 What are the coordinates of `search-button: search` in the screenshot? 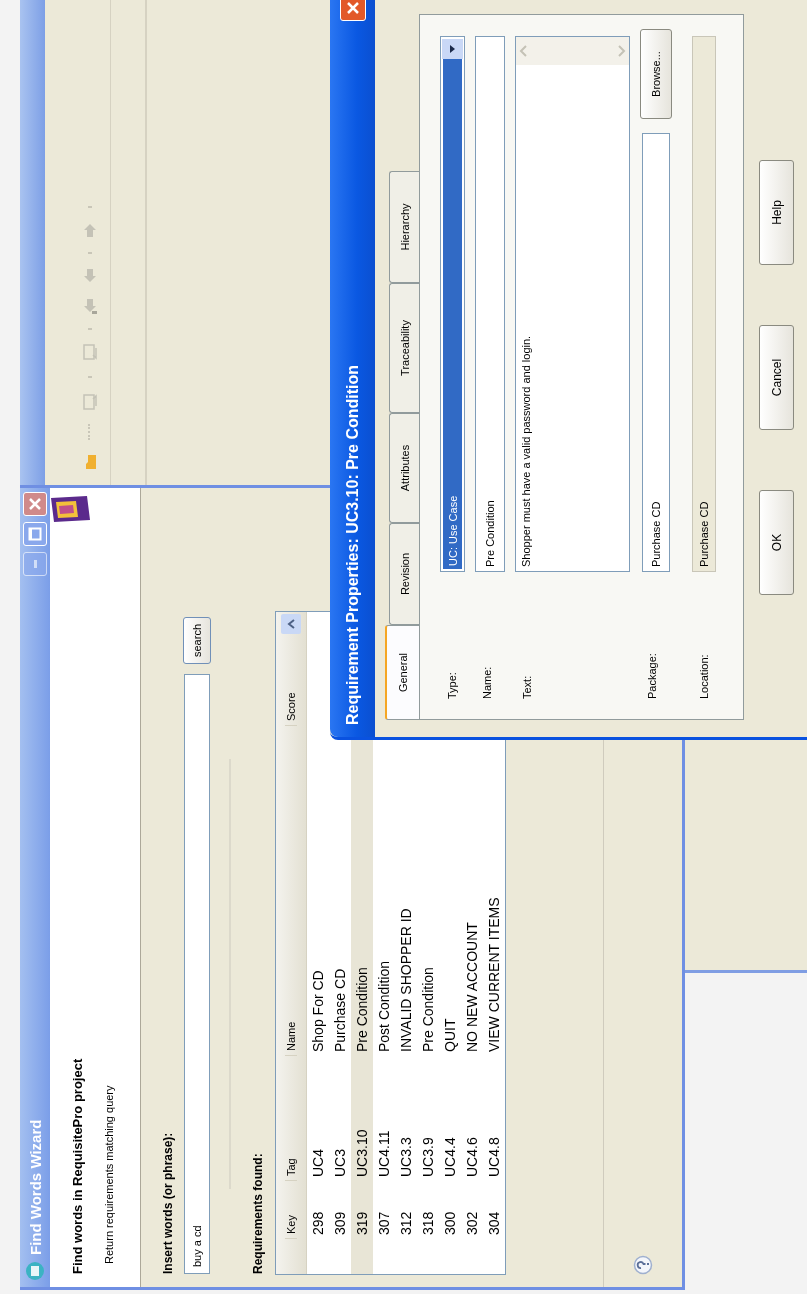 It's located at (197, 640).